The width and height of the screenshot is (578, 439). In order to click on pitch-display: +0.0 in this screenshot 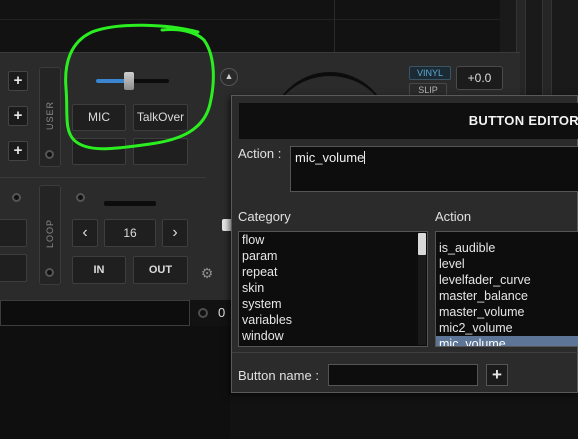, I will do `click(479, 78)`.